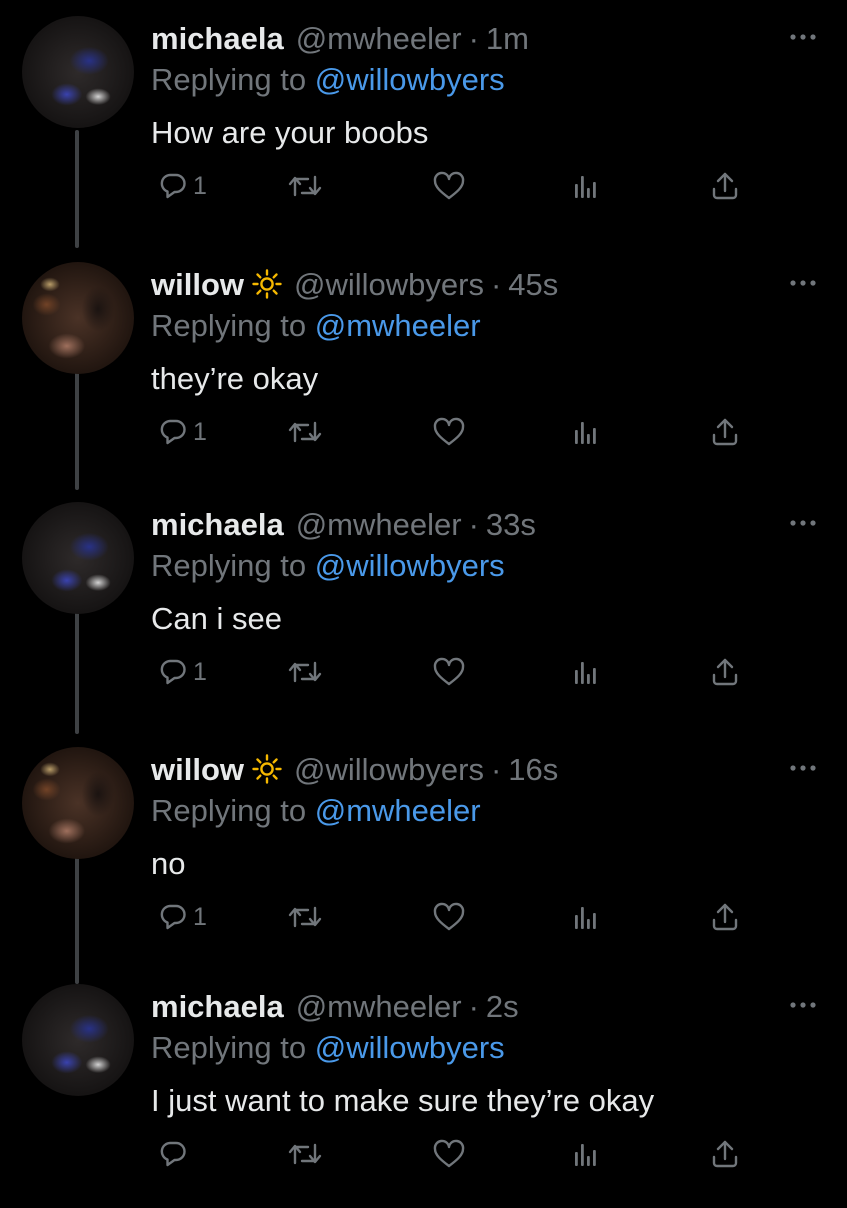 The width and height of the screenshot is (847, 1208). I want to click on reply-button, so click(173, 1154).